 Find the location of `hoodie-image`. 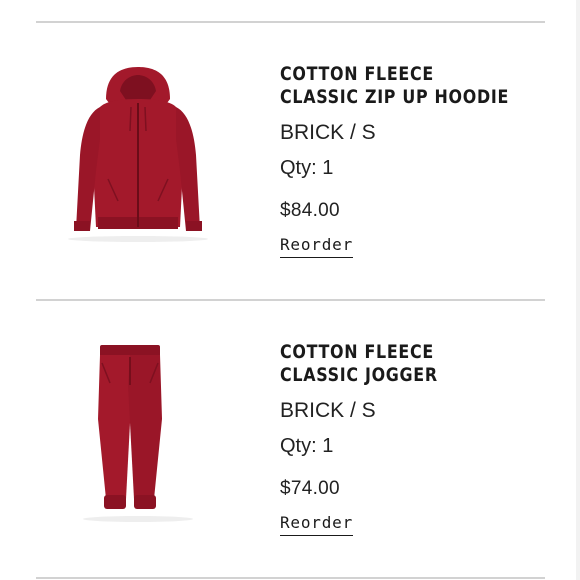

hoodie-image is located at coordinates (138, 153).